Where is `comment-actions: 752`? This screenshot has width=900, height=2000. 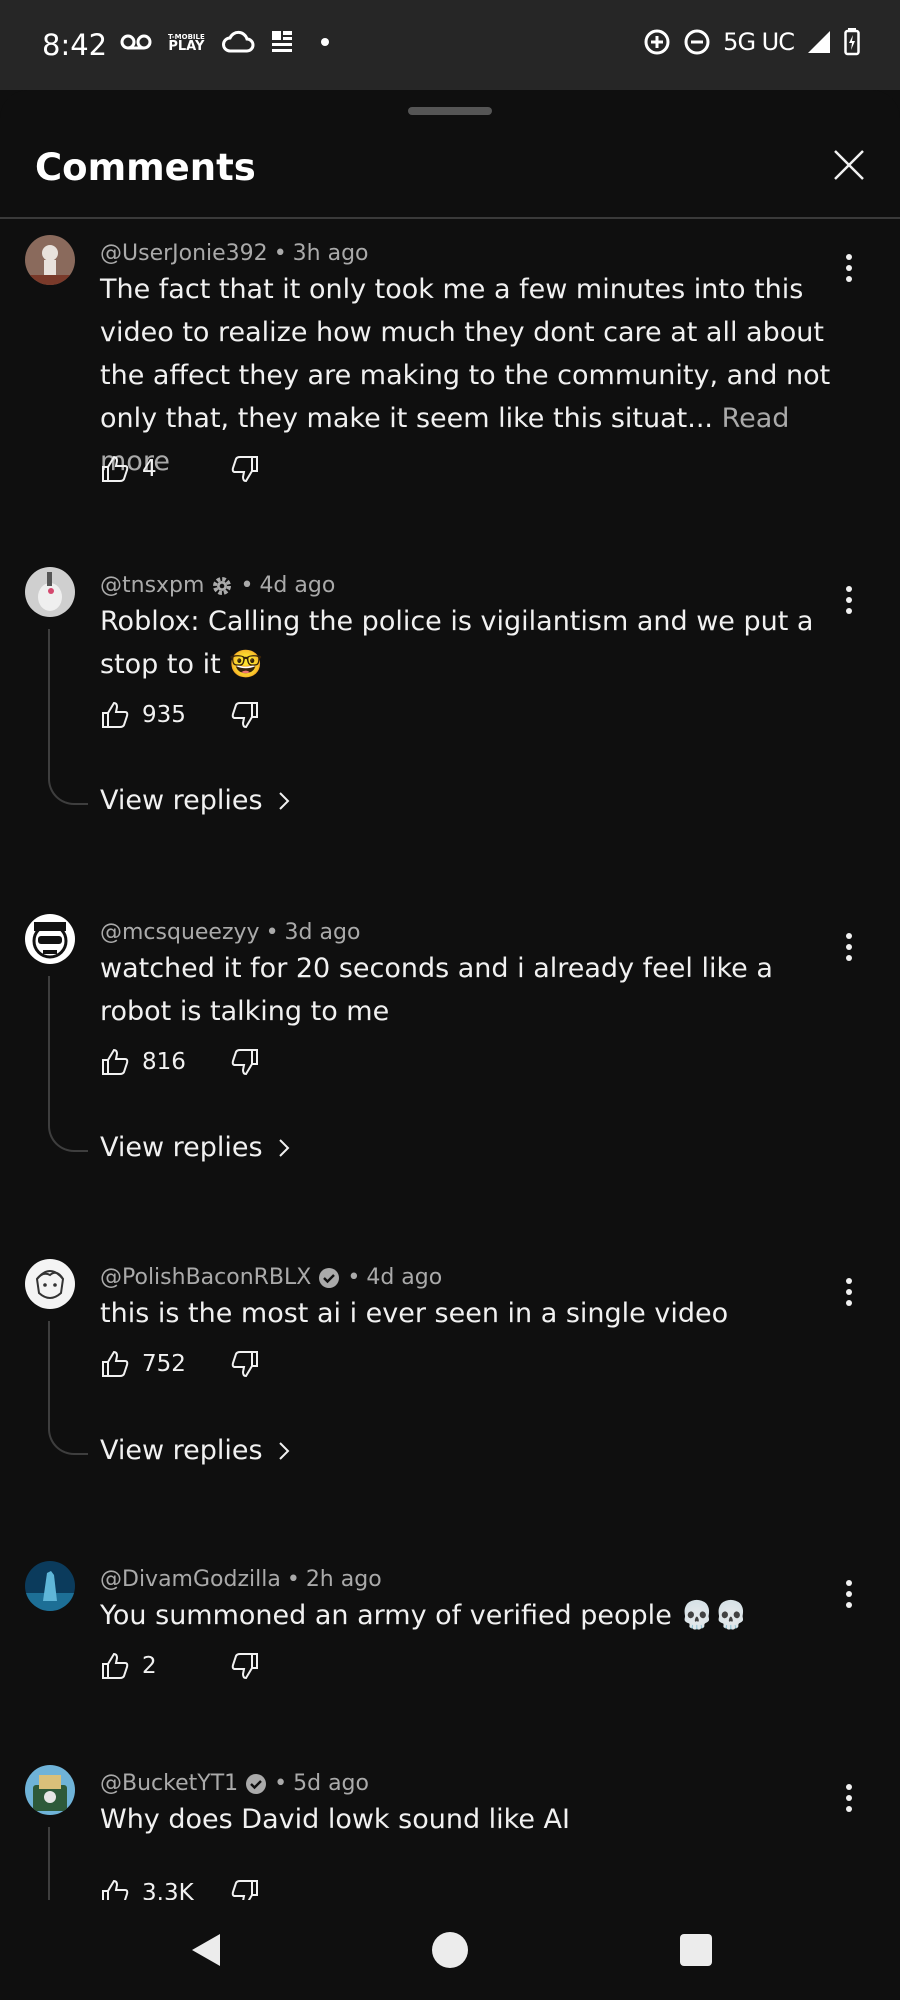 comment-actions: 752 is located at coordinates (180, 1364).